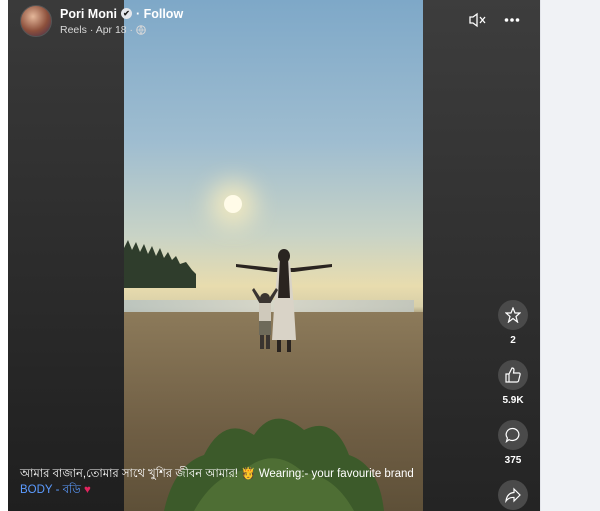  What do you see at coordinates (478, 20) in the screenshot?
I see `speaker-muted-icon` at bounding box center [478, 20].